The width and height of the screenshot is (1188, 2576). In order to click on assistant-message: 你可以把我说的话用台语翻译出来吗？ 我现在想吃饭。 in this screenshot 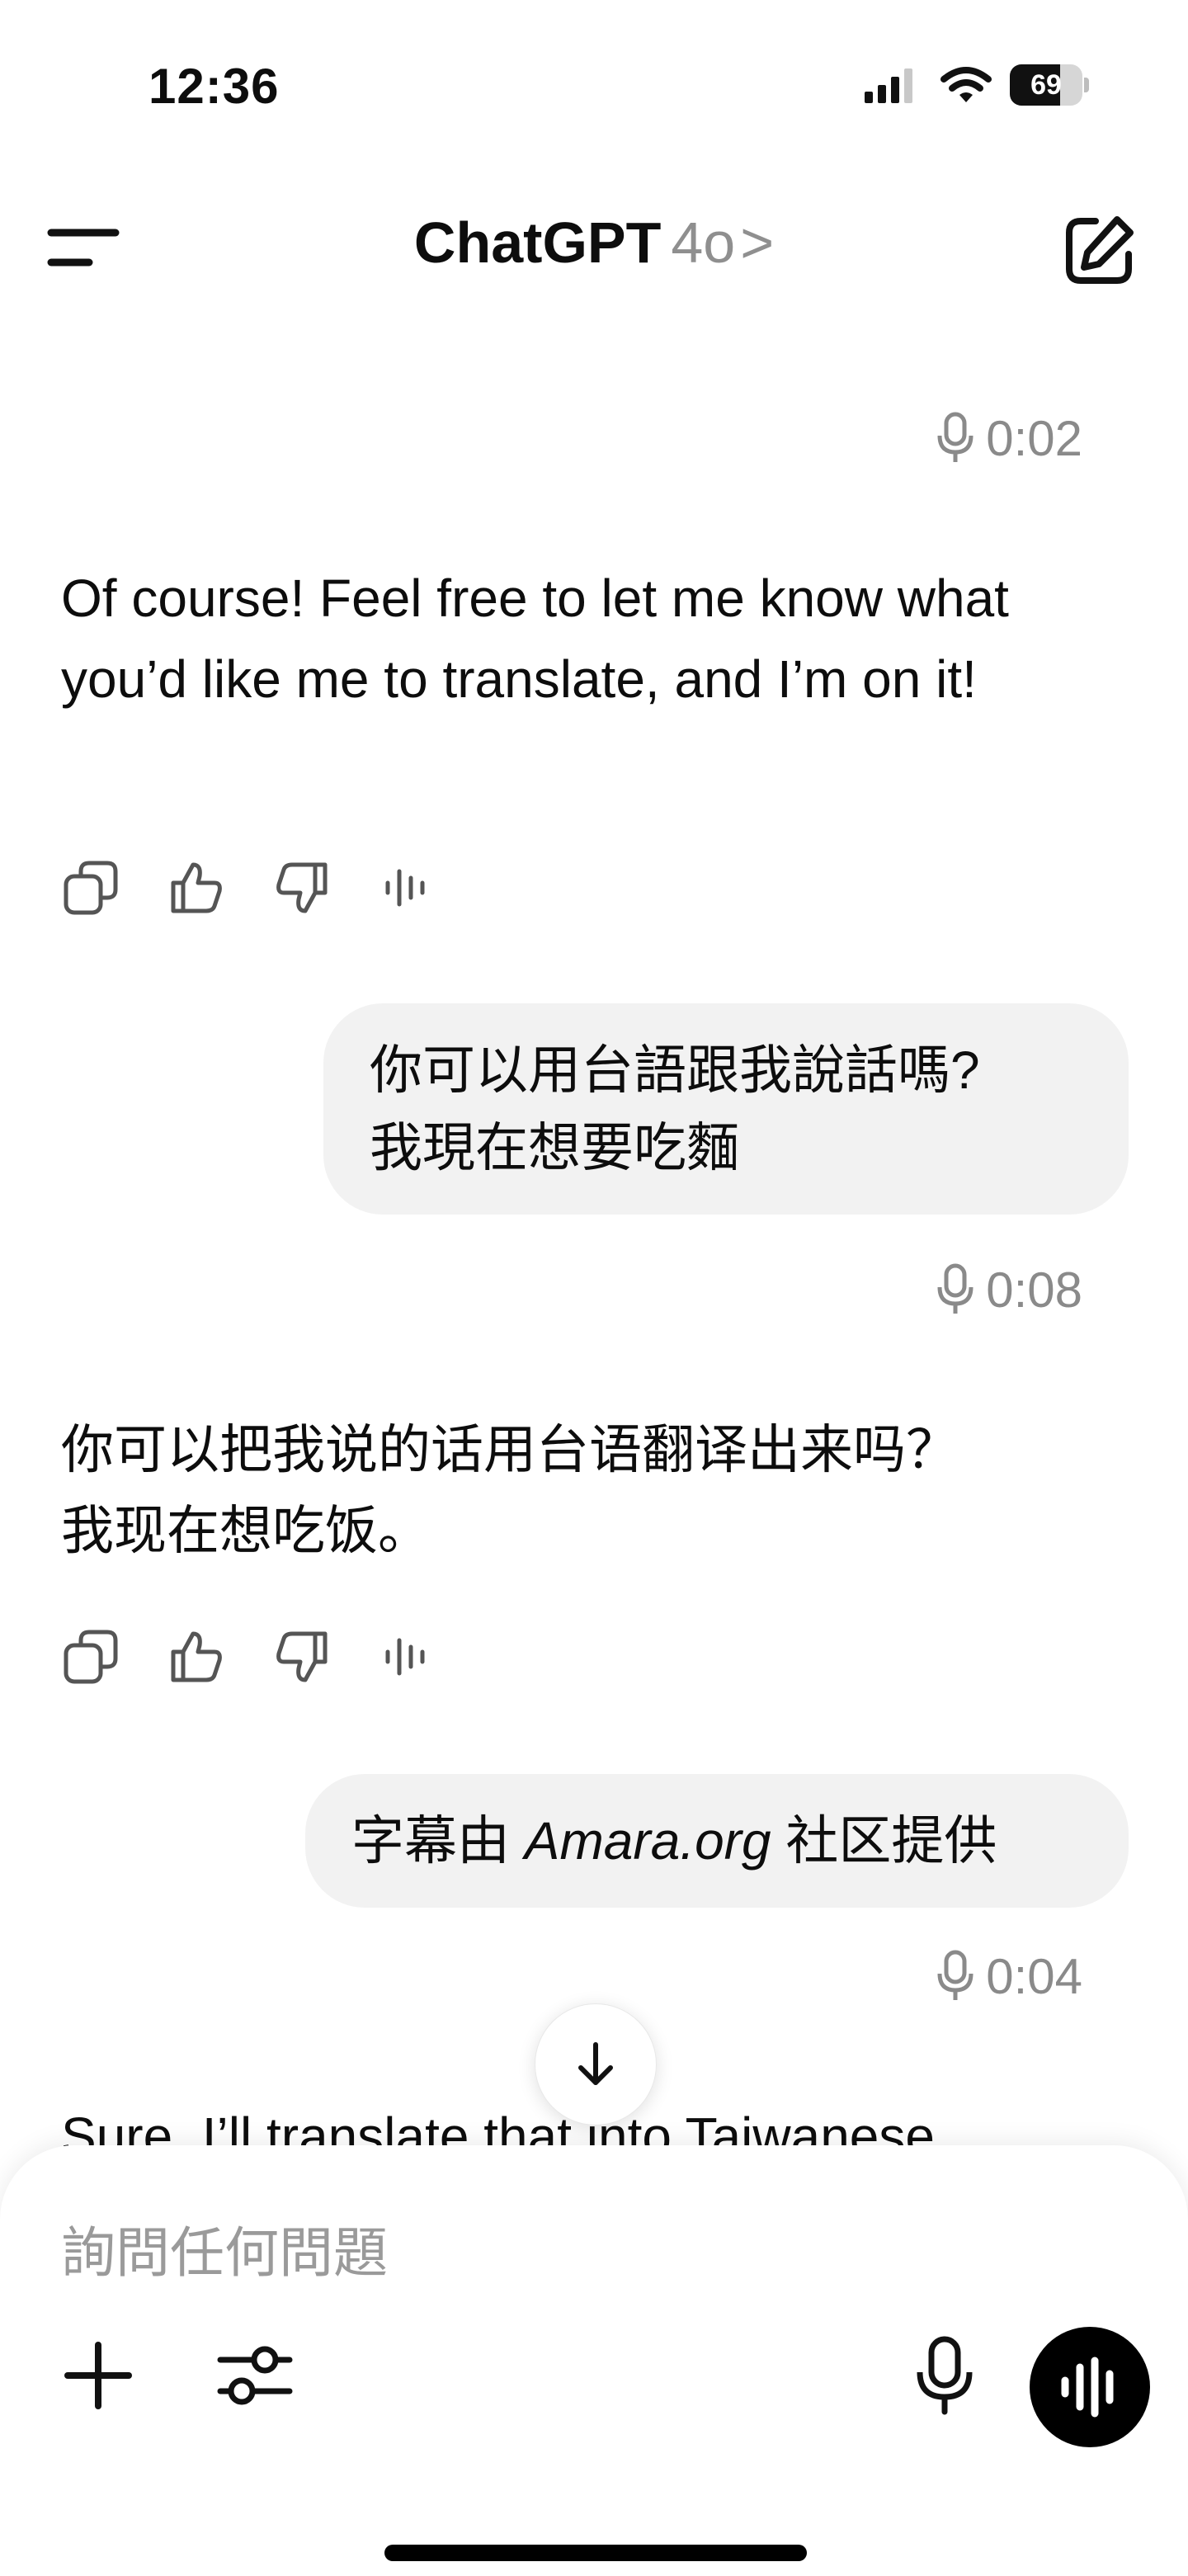, I will do `click(581, 1490)`.